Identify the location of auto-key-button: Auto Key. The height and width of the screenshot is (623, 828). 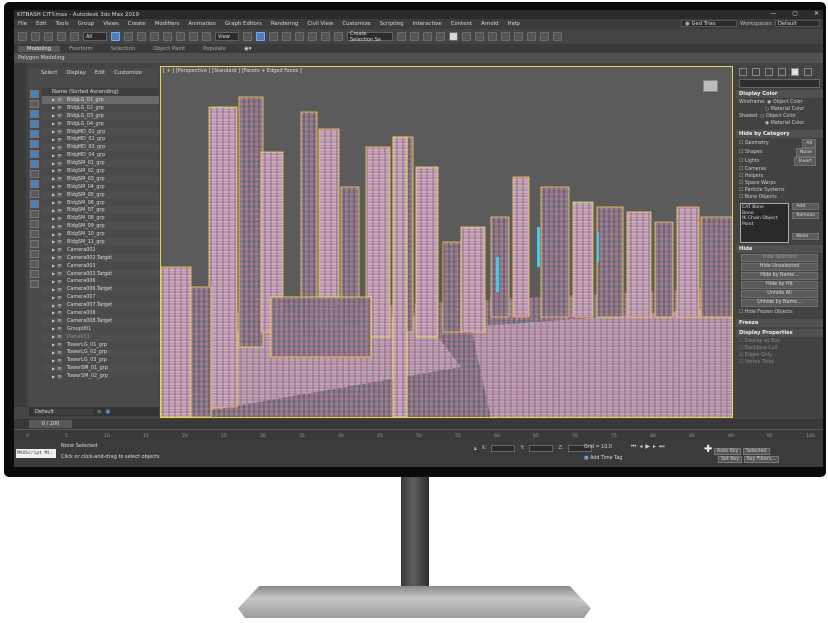
(727, 451).